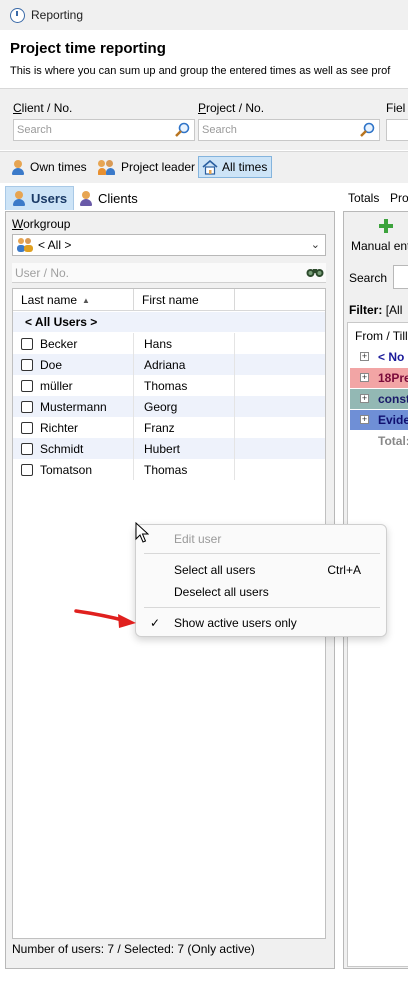 The height and width of the screenshot is (1005, 408). What do you see at coordinates (62, 449) in the screenshot?
I see `last-name-cell: Schmidt` at bounding box center [62, 449].